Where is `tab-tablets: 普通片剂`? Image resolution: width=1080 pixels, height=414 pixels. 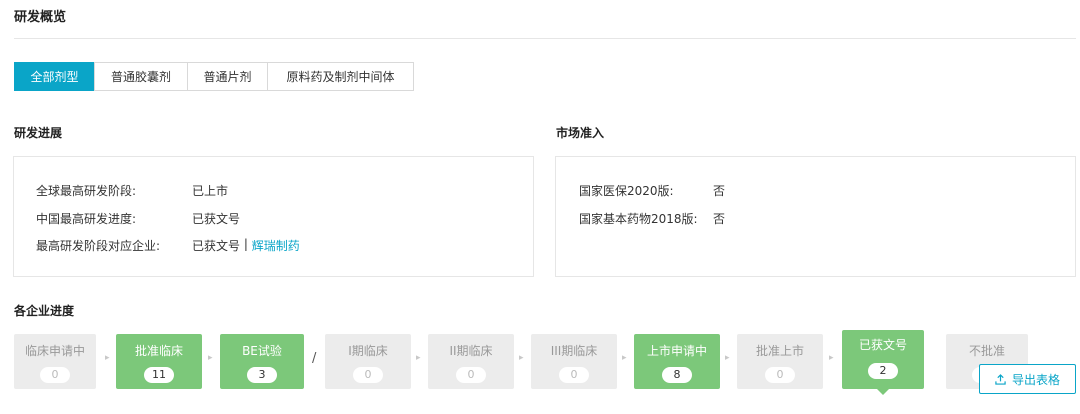
tab-tablets: 普通片剂 is located at coordinates (227, 76).